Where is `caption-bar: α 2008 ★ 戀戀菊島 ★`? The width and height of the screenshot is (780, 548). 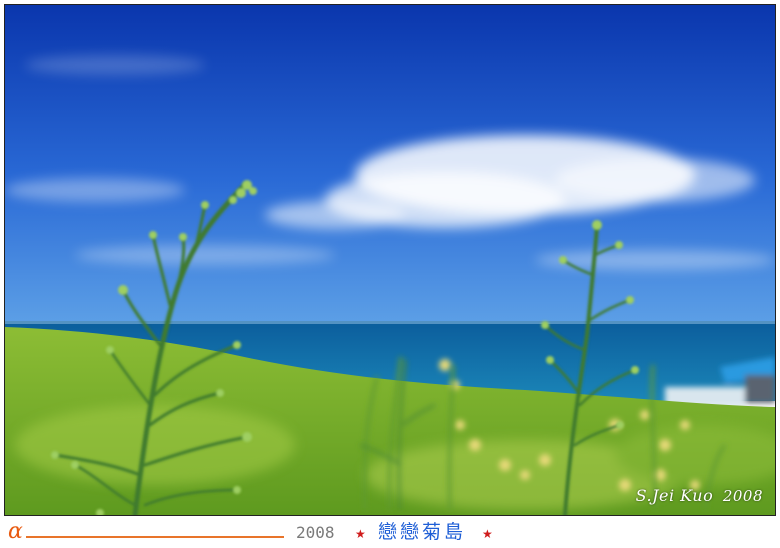
caption-bar: α 2008 ★ 戀戀菊島 ★ is located at coordinates (390, 533).